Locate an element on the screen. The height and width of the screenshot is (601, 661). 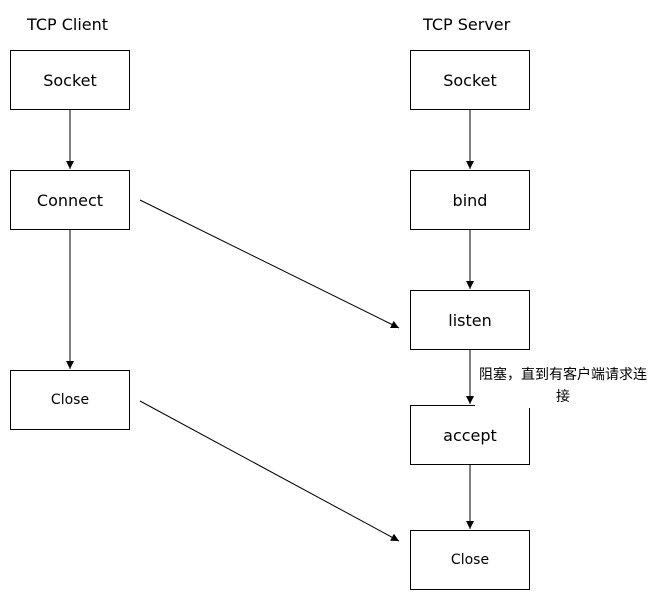
edge-close-to-close is located at coordinates (269, 471).